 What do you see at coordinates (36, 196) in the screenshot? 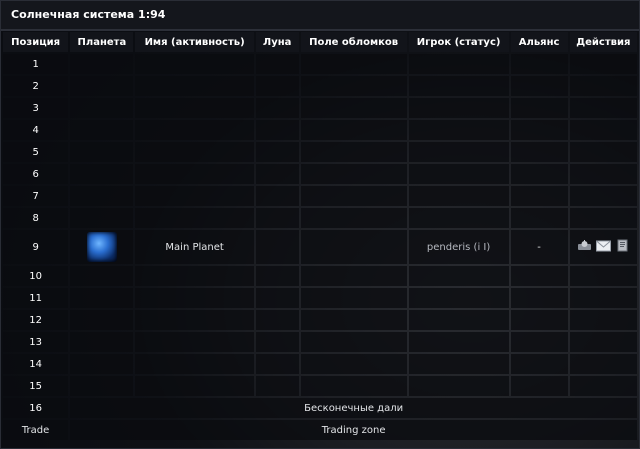
I see `row-position: 7` at bounding box center [36, 196].